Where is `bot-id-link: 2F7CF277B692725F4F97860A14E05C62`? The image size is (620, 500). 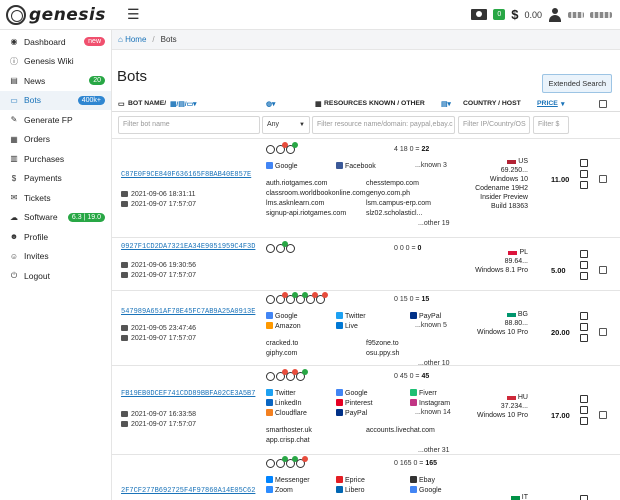 bot-id-link: 2F7CF277B692725F4F97860A14E05C62 is located at coordinates (188, 491).